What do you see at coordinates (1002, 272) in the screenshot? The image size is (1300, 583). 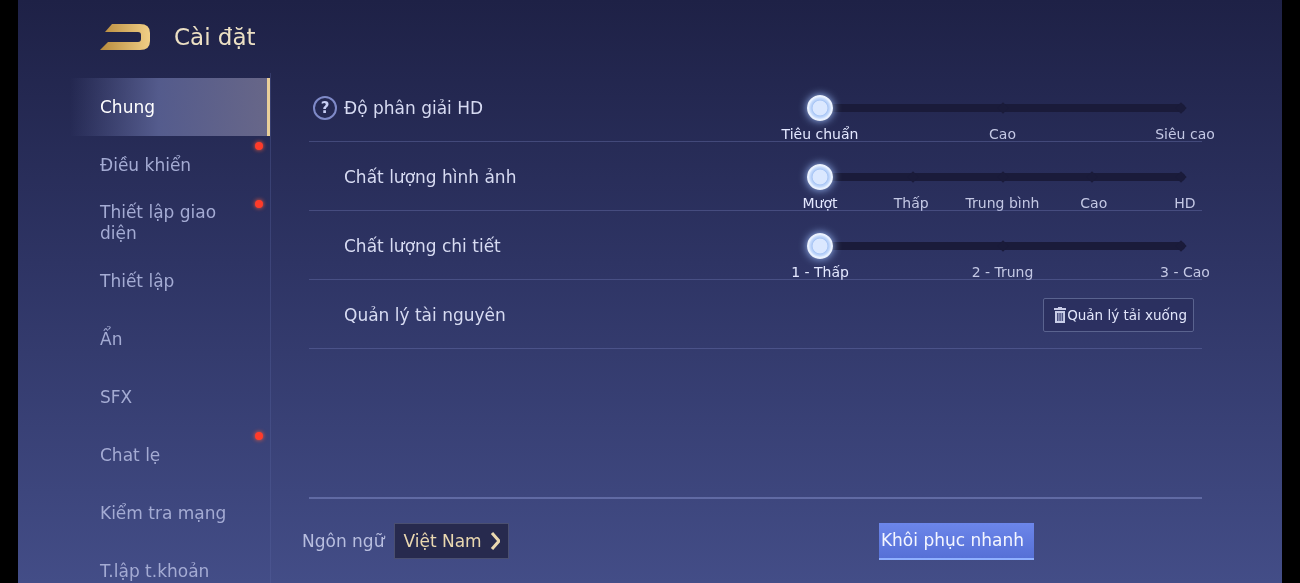 I see `slider-option-label: 2 - Trung` at bounding box center [1002, 272].